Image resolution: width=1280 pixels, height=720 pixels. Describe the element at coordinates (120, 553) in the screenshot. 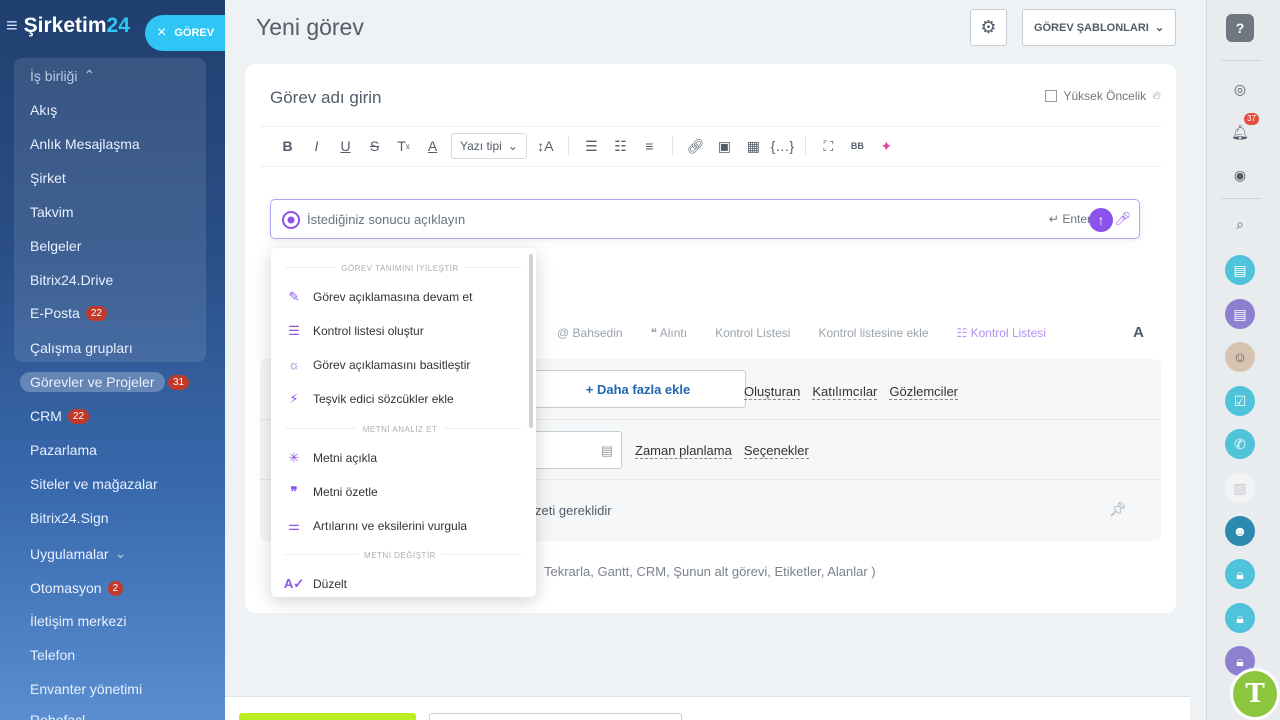

I see `chevron-down-icon: ⌄` at that location.